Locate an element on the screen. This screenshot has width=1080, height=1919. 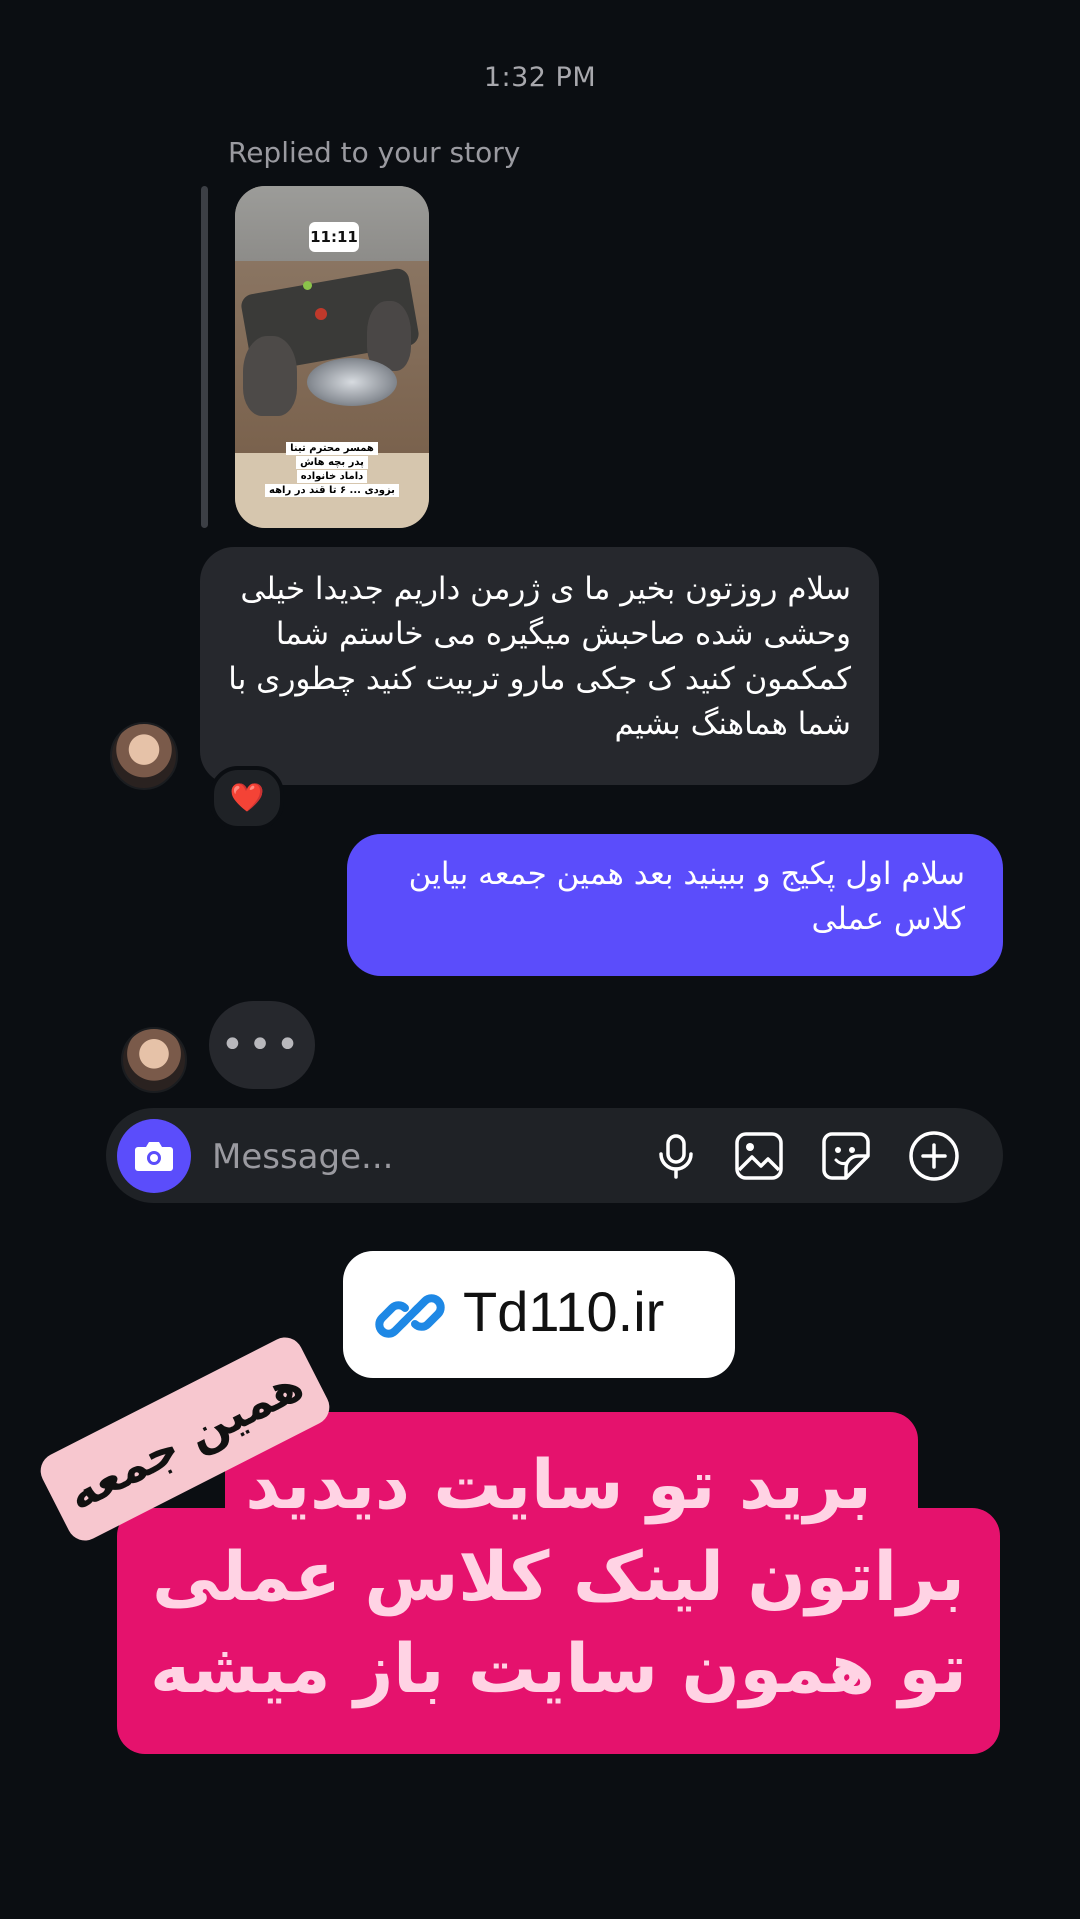
story-bowl is located at coordinates (352, 382).